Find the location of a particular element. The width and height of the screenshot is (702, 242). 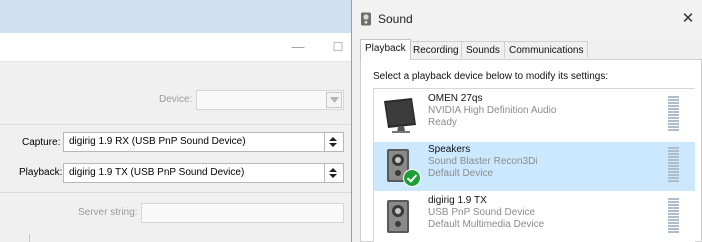

device-status: Default Device is located at coordinates (461, 173).